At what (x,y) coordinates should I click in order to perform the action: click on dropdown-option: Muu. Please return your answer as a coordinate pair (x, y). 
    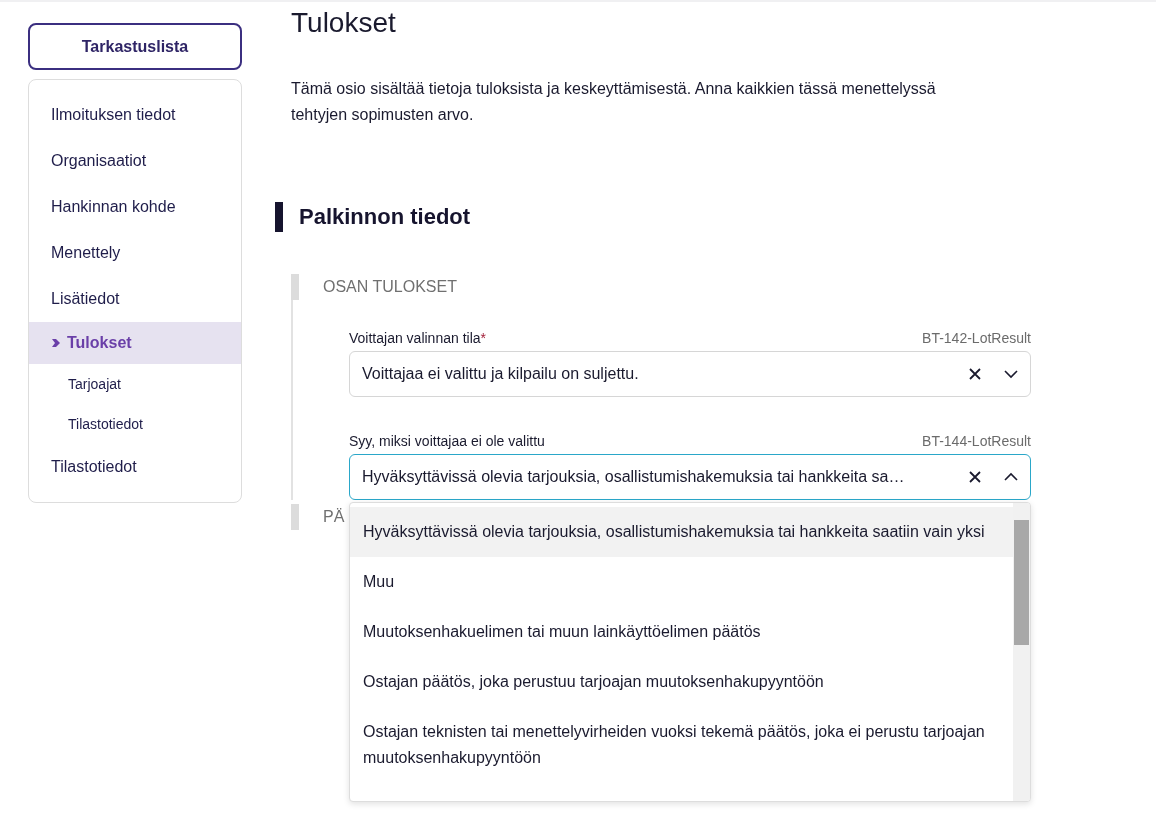
    Looking at the image, I should click on (681, 582).